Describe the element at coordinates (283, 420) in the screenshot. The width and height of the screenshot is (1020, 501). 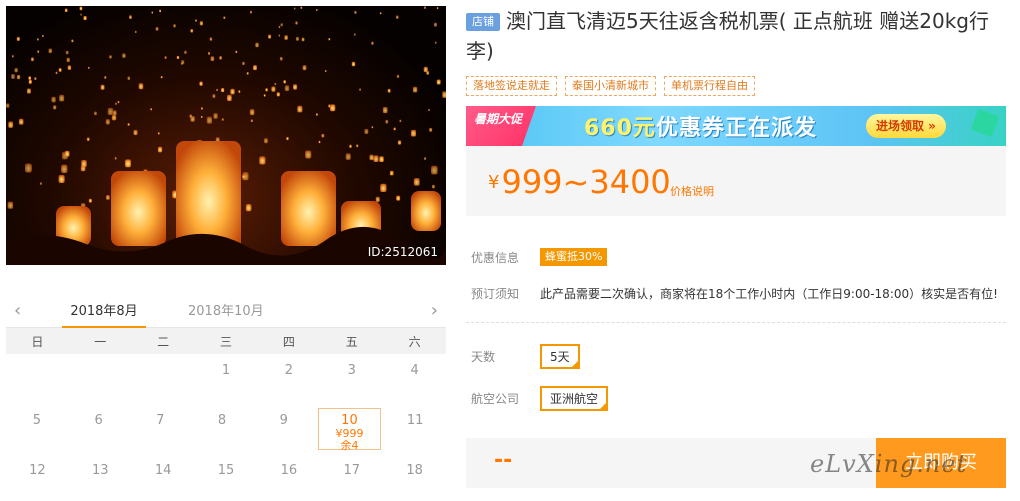
I see `day-number: 9` at that location.